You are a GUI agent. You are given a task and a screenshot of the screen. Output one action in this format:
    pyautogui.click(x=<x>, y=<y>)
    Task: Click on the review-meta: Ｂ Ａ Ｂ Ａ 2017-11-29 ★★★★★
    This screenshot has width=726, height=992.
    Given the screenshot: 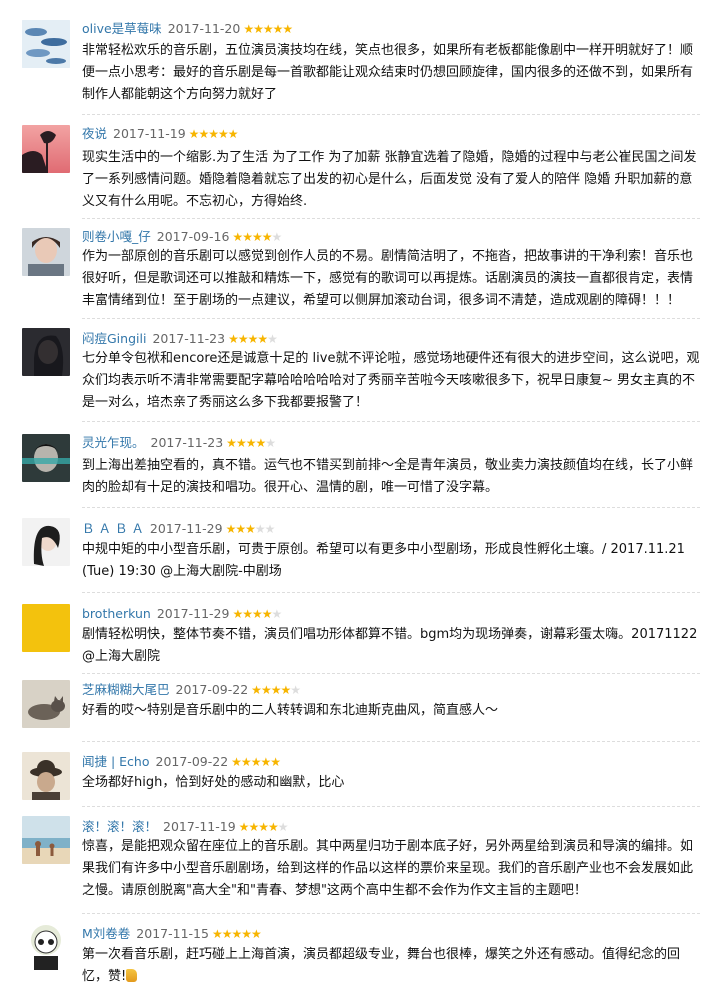 What is the action you would take?
    pyautogui.click(x=179, y=529)
    